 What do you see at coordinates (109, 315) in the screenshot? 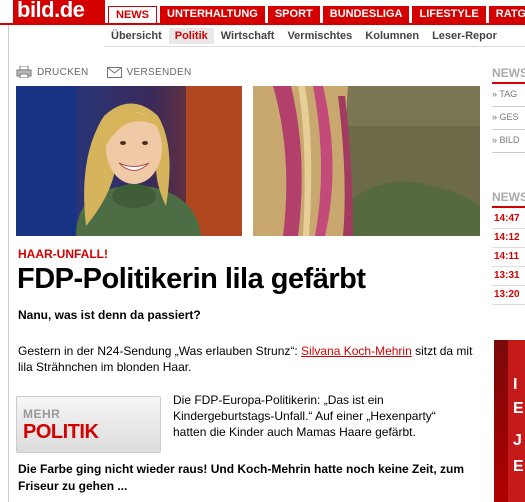
I see `article-intro: Nanu, was ist denn da passiert?` at bounding box center [109, 315].